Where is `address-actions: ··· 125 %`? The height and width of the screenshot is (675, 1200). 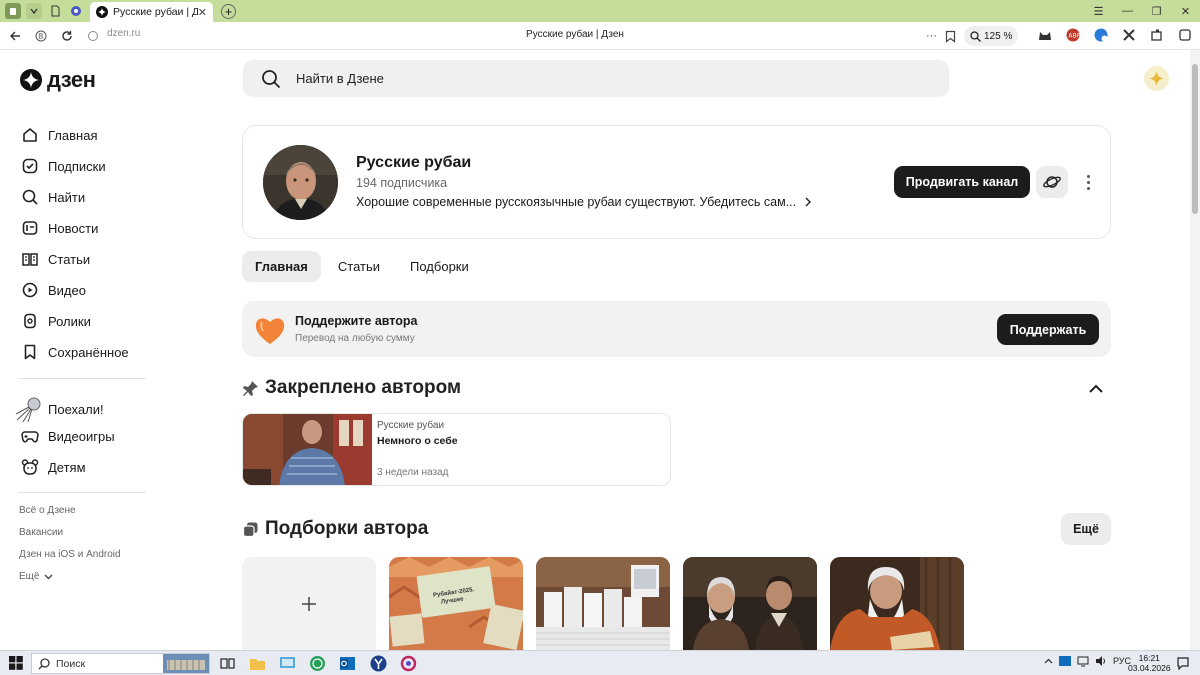 address-actions: ··· 125 % is located at coordinates (972, 36).